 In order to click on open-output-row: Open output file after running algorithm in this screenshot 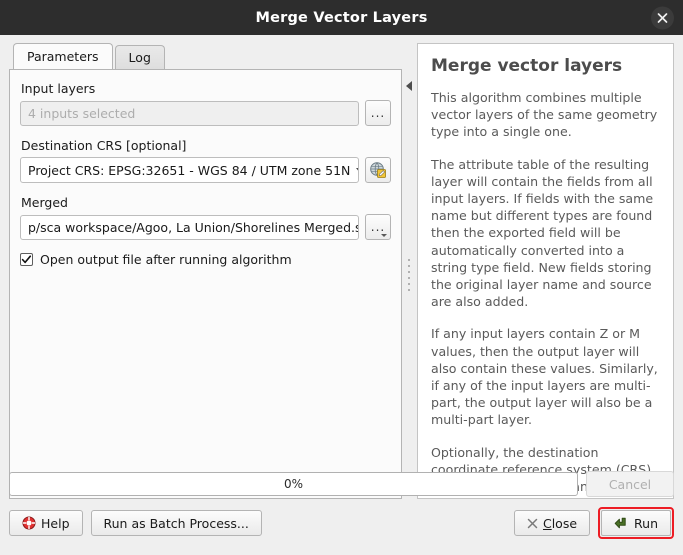, I will do `click(205, 259)`.